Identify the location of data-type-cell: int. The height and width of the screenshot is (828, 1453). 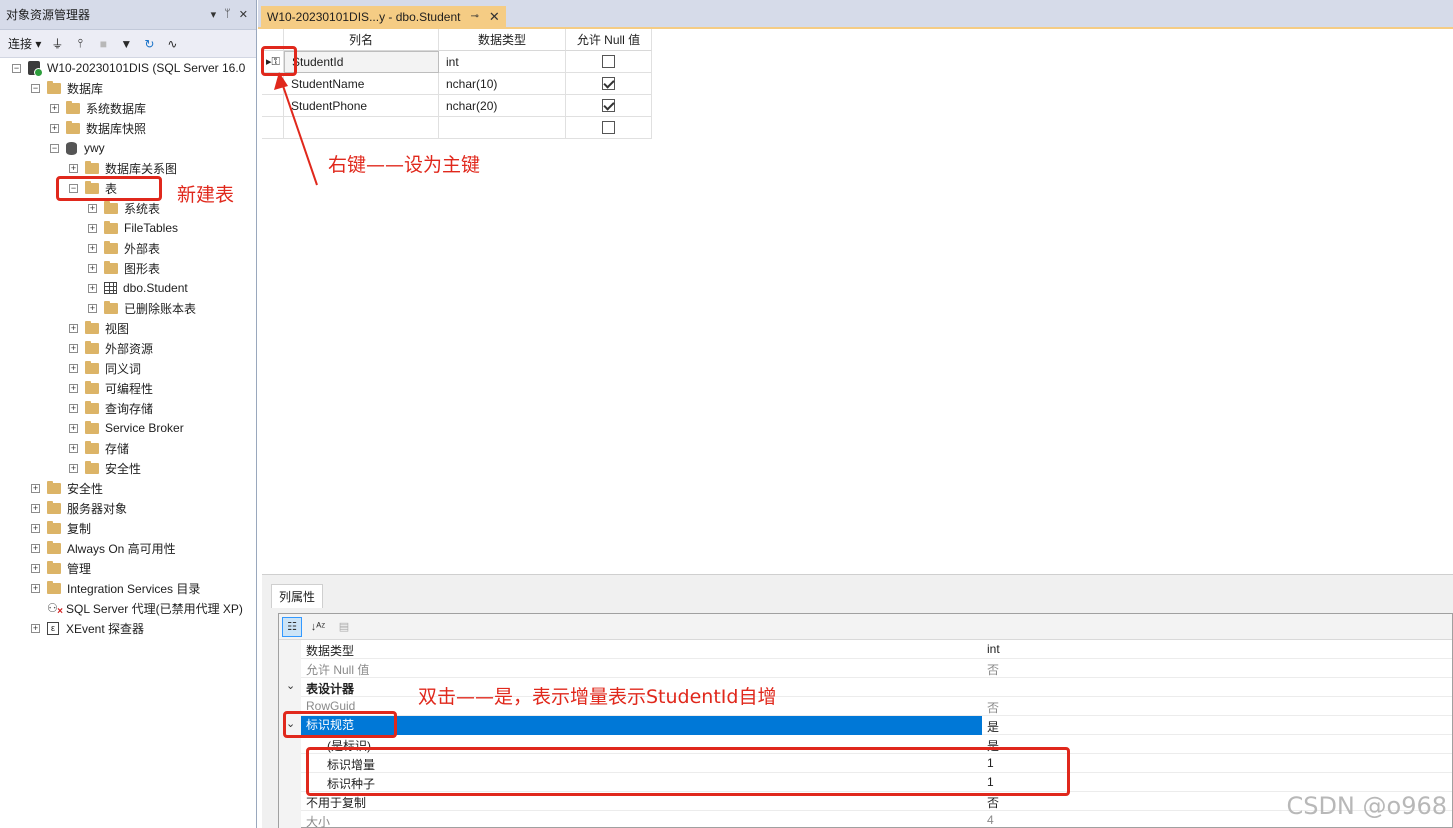
(502, 62).